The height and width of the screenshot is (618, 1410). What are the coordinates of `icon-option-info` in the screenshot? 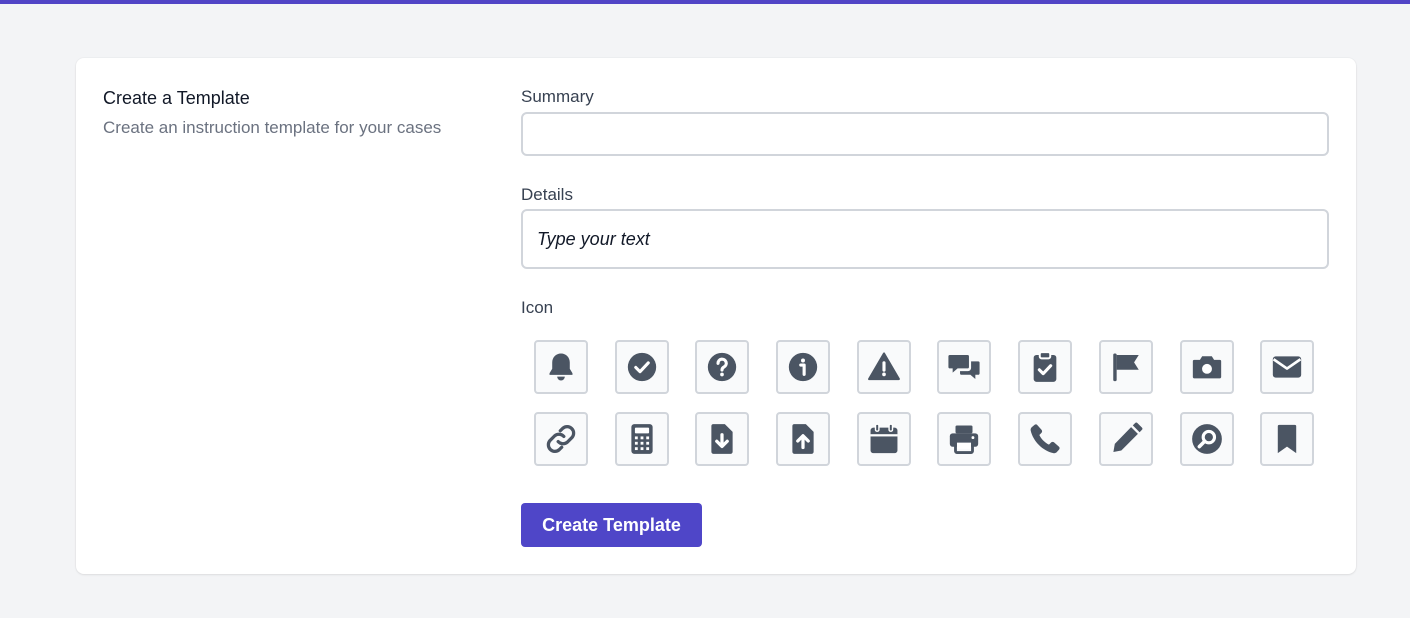 It's located at (803, 367).